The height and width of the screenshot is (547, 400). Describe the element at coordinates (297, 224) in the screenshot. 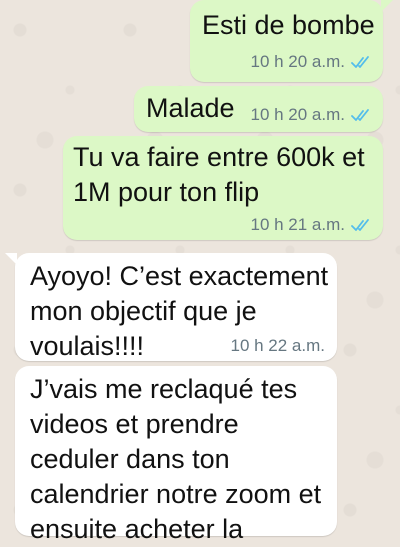

I see `message-time: 10 h 21 a.m.` at that location.